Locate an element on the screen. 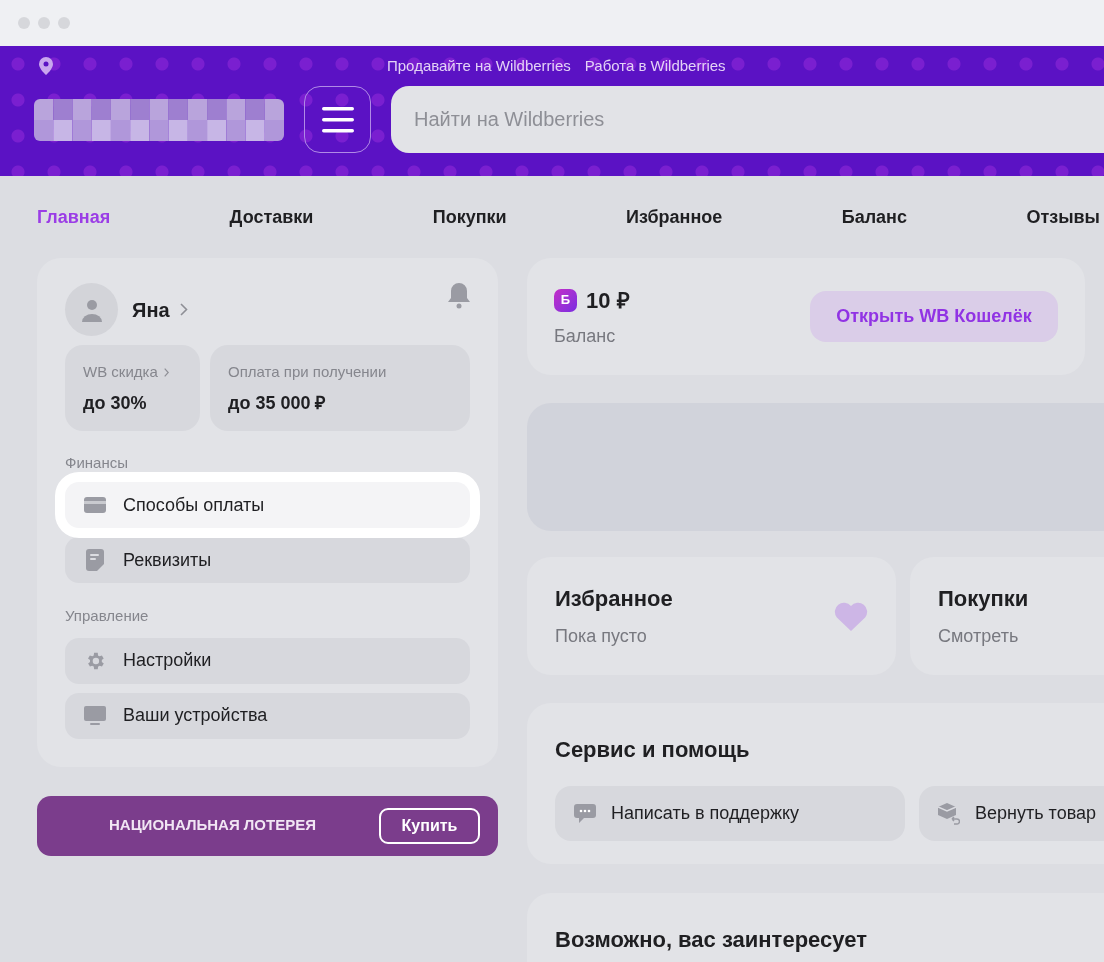 The width and height of the screenshot is (1104, 962). nav-tab: Доставки is located at coordinates (271, 217).